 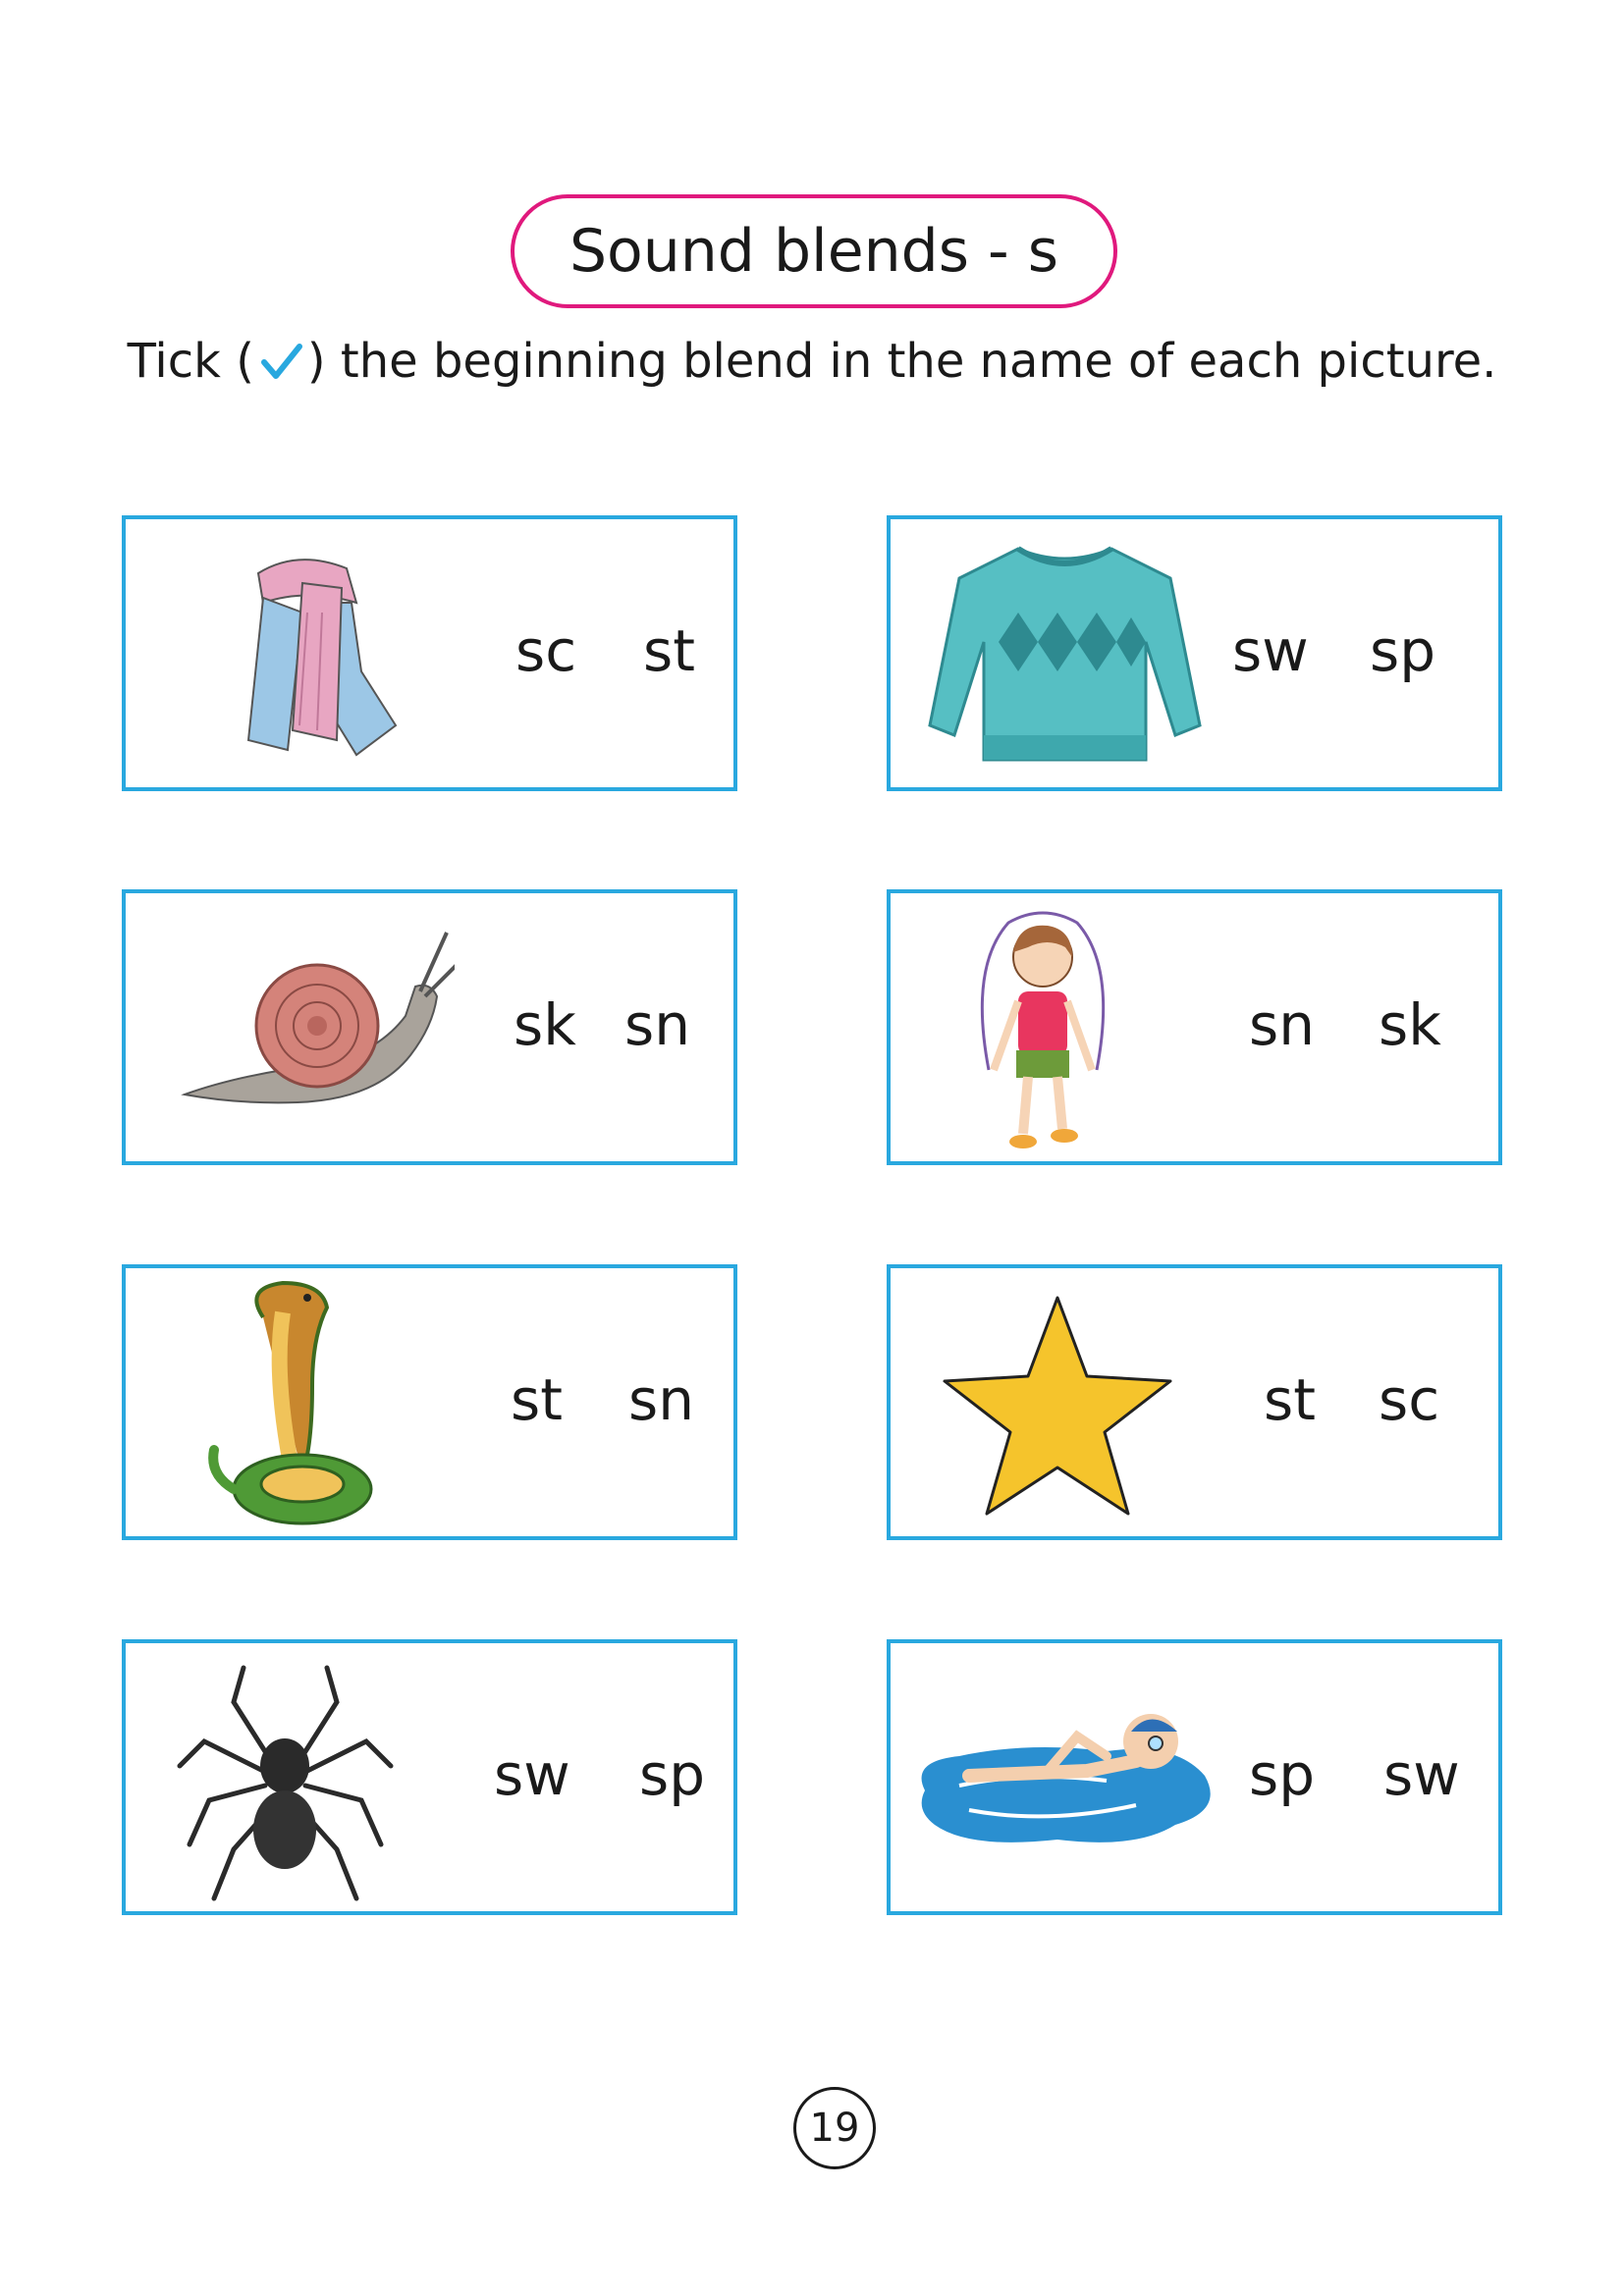 I want to click on sweater-icon, so click(x=1065, y=654).